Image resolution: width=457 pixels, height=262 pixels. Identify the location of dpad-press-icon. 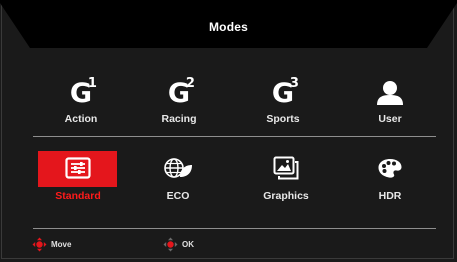
(170, 244).